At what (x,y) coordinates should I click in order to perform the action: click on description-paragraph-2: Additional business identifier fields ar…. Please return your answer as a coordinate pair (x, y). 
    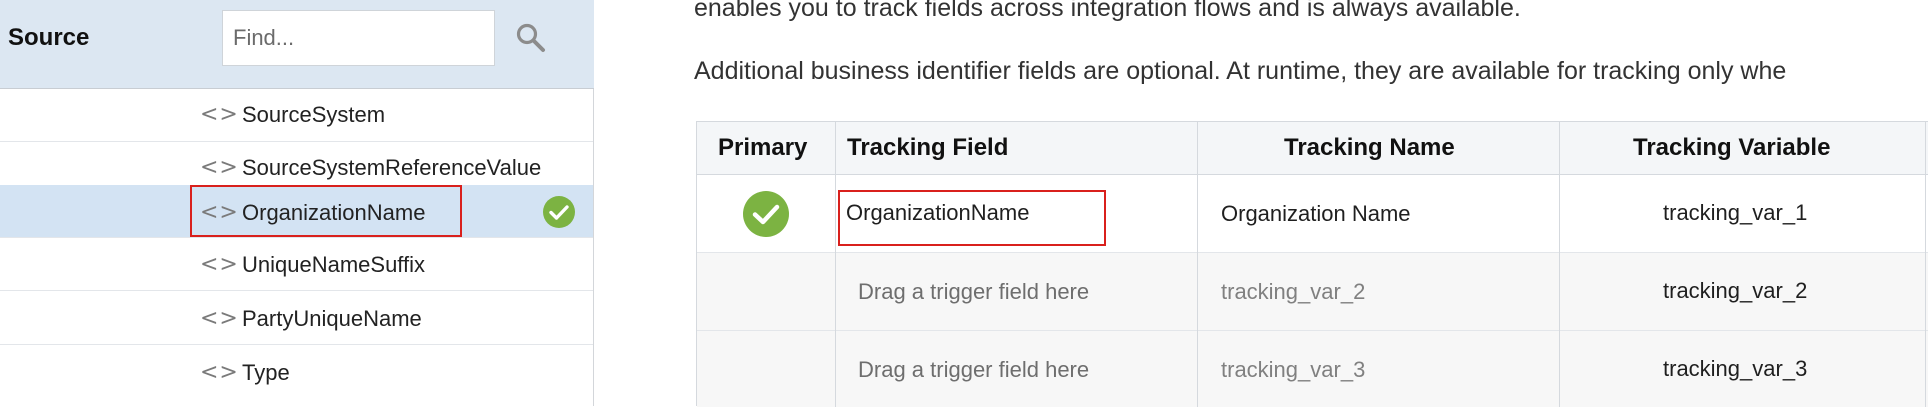
    Looking at the image, I should click on (1240, 71).